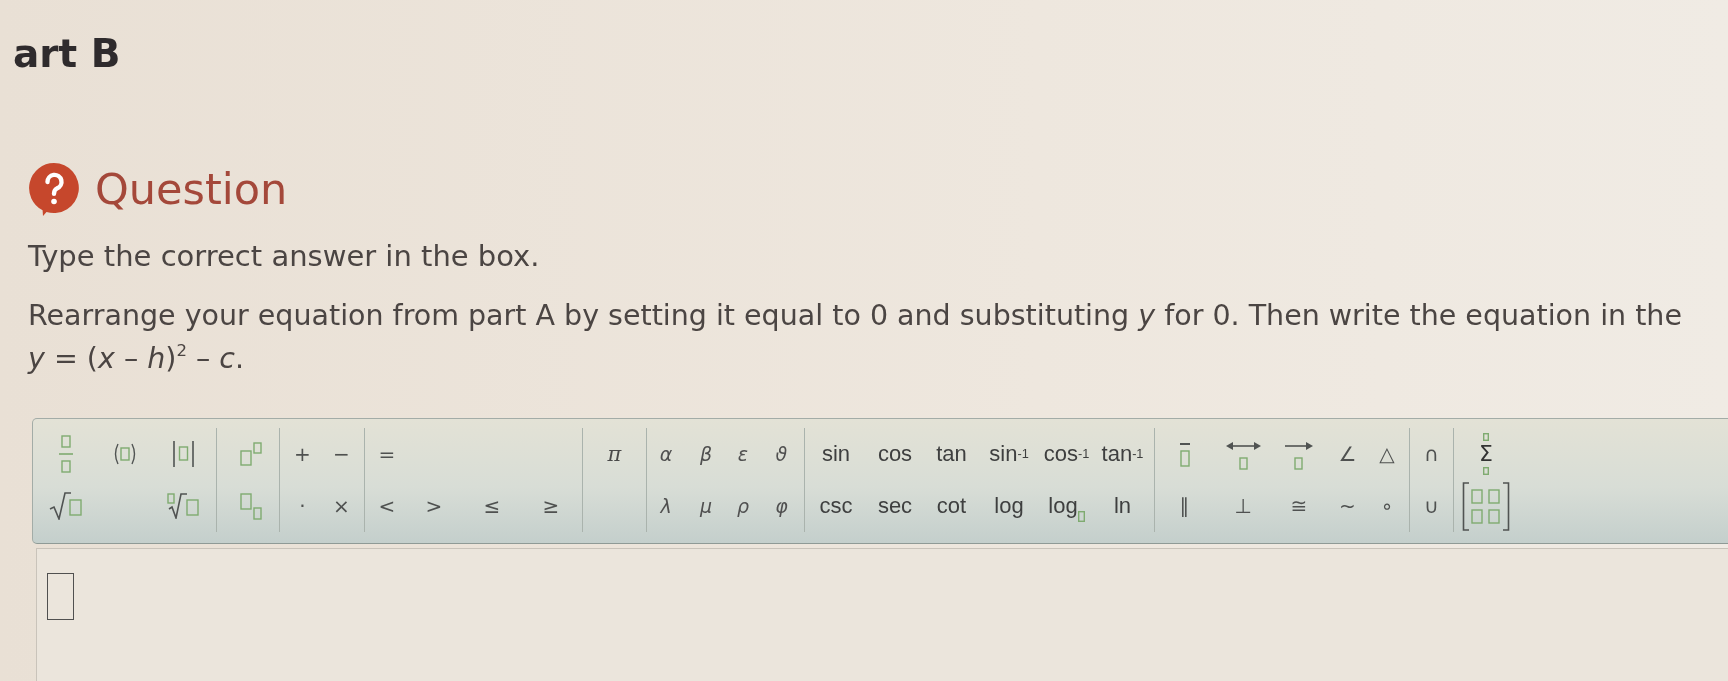 Image resolution: width=1728 pixels, height=681 pixels. Describe the element at coordinates (136, 358) in the screenshot. I see `prompt-text: y = (x – h)$^{2}$ – c.` at that location.